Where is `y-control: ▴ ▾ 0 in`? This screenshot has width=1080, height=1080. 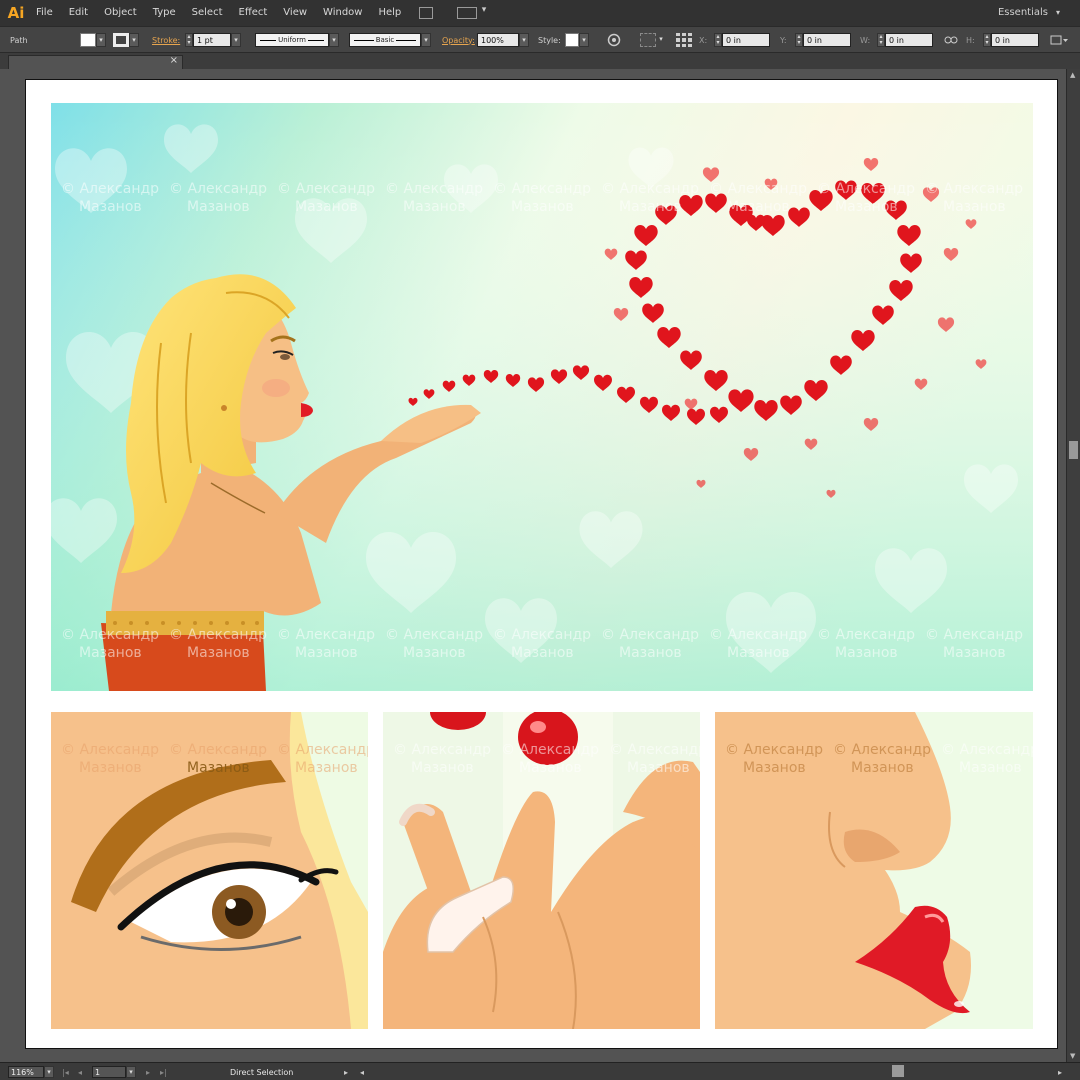
y-control: ▴ ▾ 0 in is located at coordinates (823, 40).